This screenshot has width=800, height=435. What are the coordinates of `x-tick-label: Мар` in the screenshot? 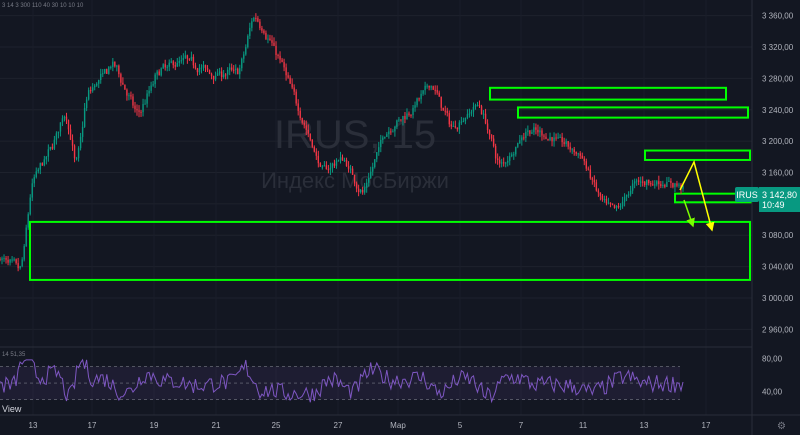 It's located at (398, 425).